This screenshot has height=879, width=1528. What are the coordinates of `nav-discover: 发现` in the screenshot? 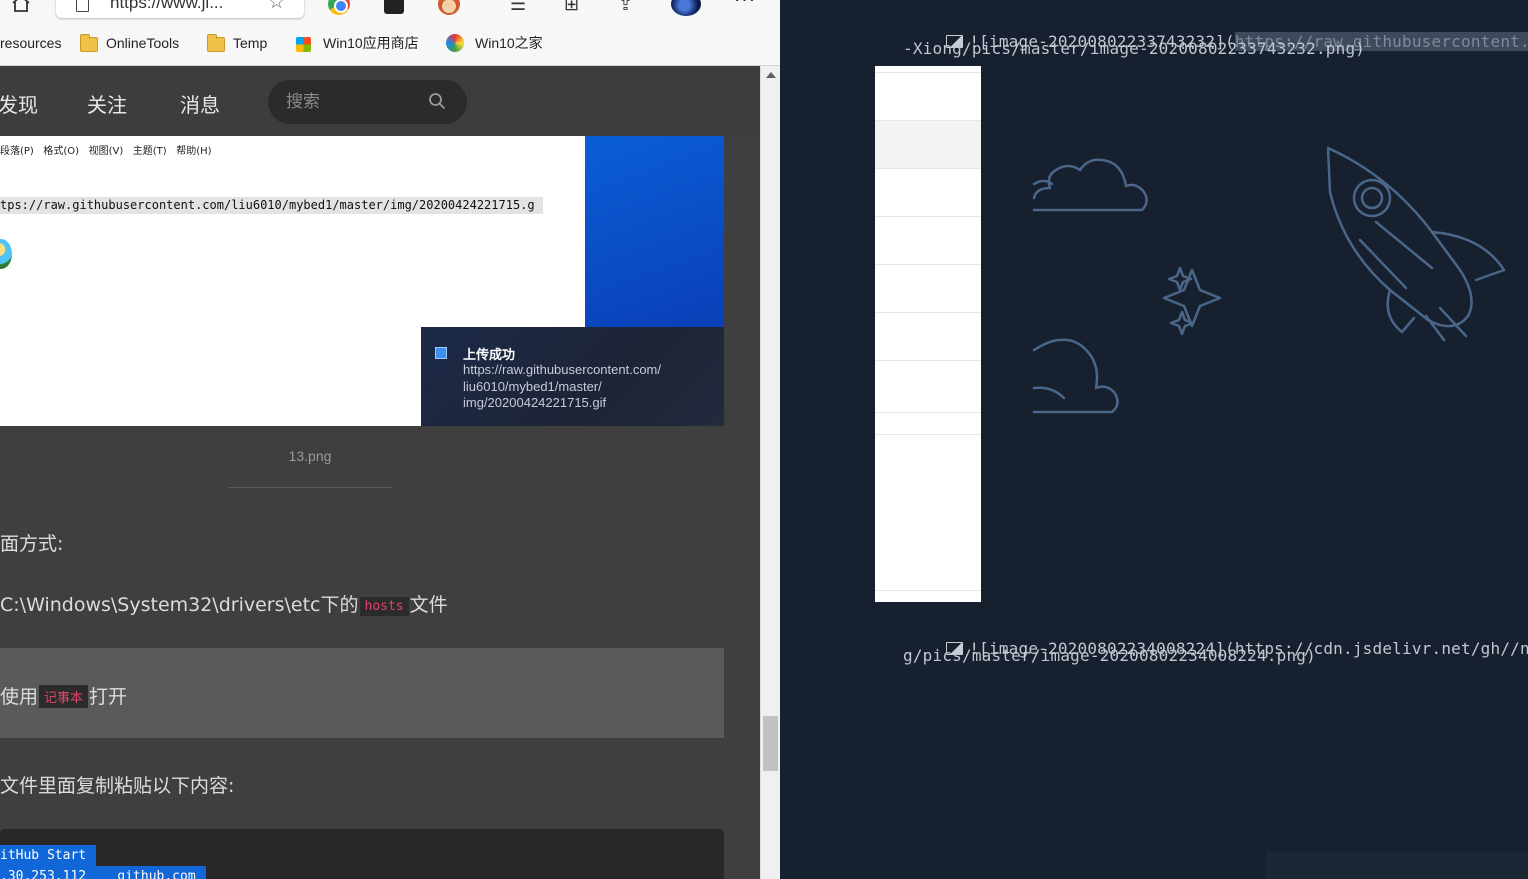 It's located at (19, 103).